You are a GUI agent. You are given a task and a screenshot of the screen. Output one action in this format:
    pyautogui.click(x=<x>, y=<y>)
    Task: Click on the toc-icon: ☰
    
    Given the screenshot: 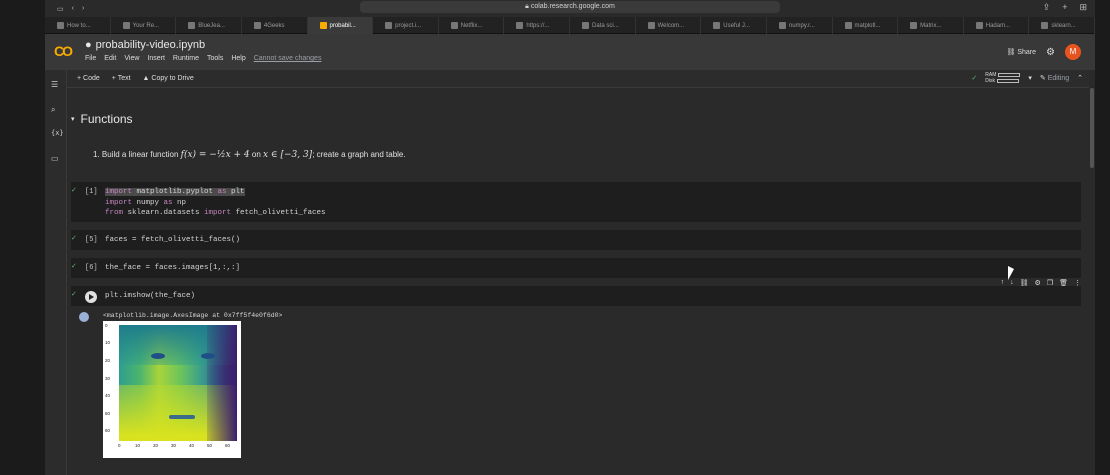 What is the action you would take?
    pyautogui.click(x=54, y=84)
    